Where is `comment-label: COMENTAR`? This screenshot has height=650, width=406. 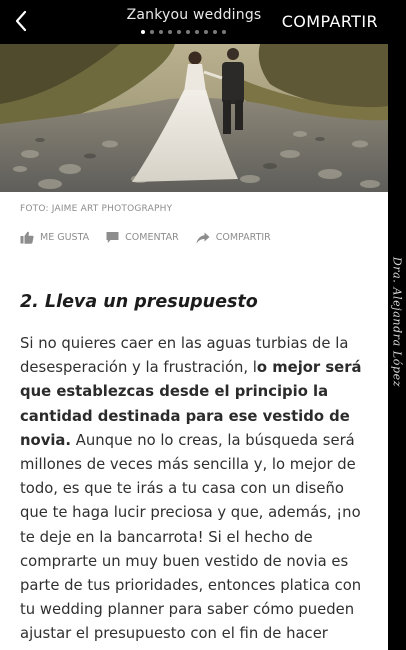 comment-label: COMENTAR is located at coordinates (152, 237).